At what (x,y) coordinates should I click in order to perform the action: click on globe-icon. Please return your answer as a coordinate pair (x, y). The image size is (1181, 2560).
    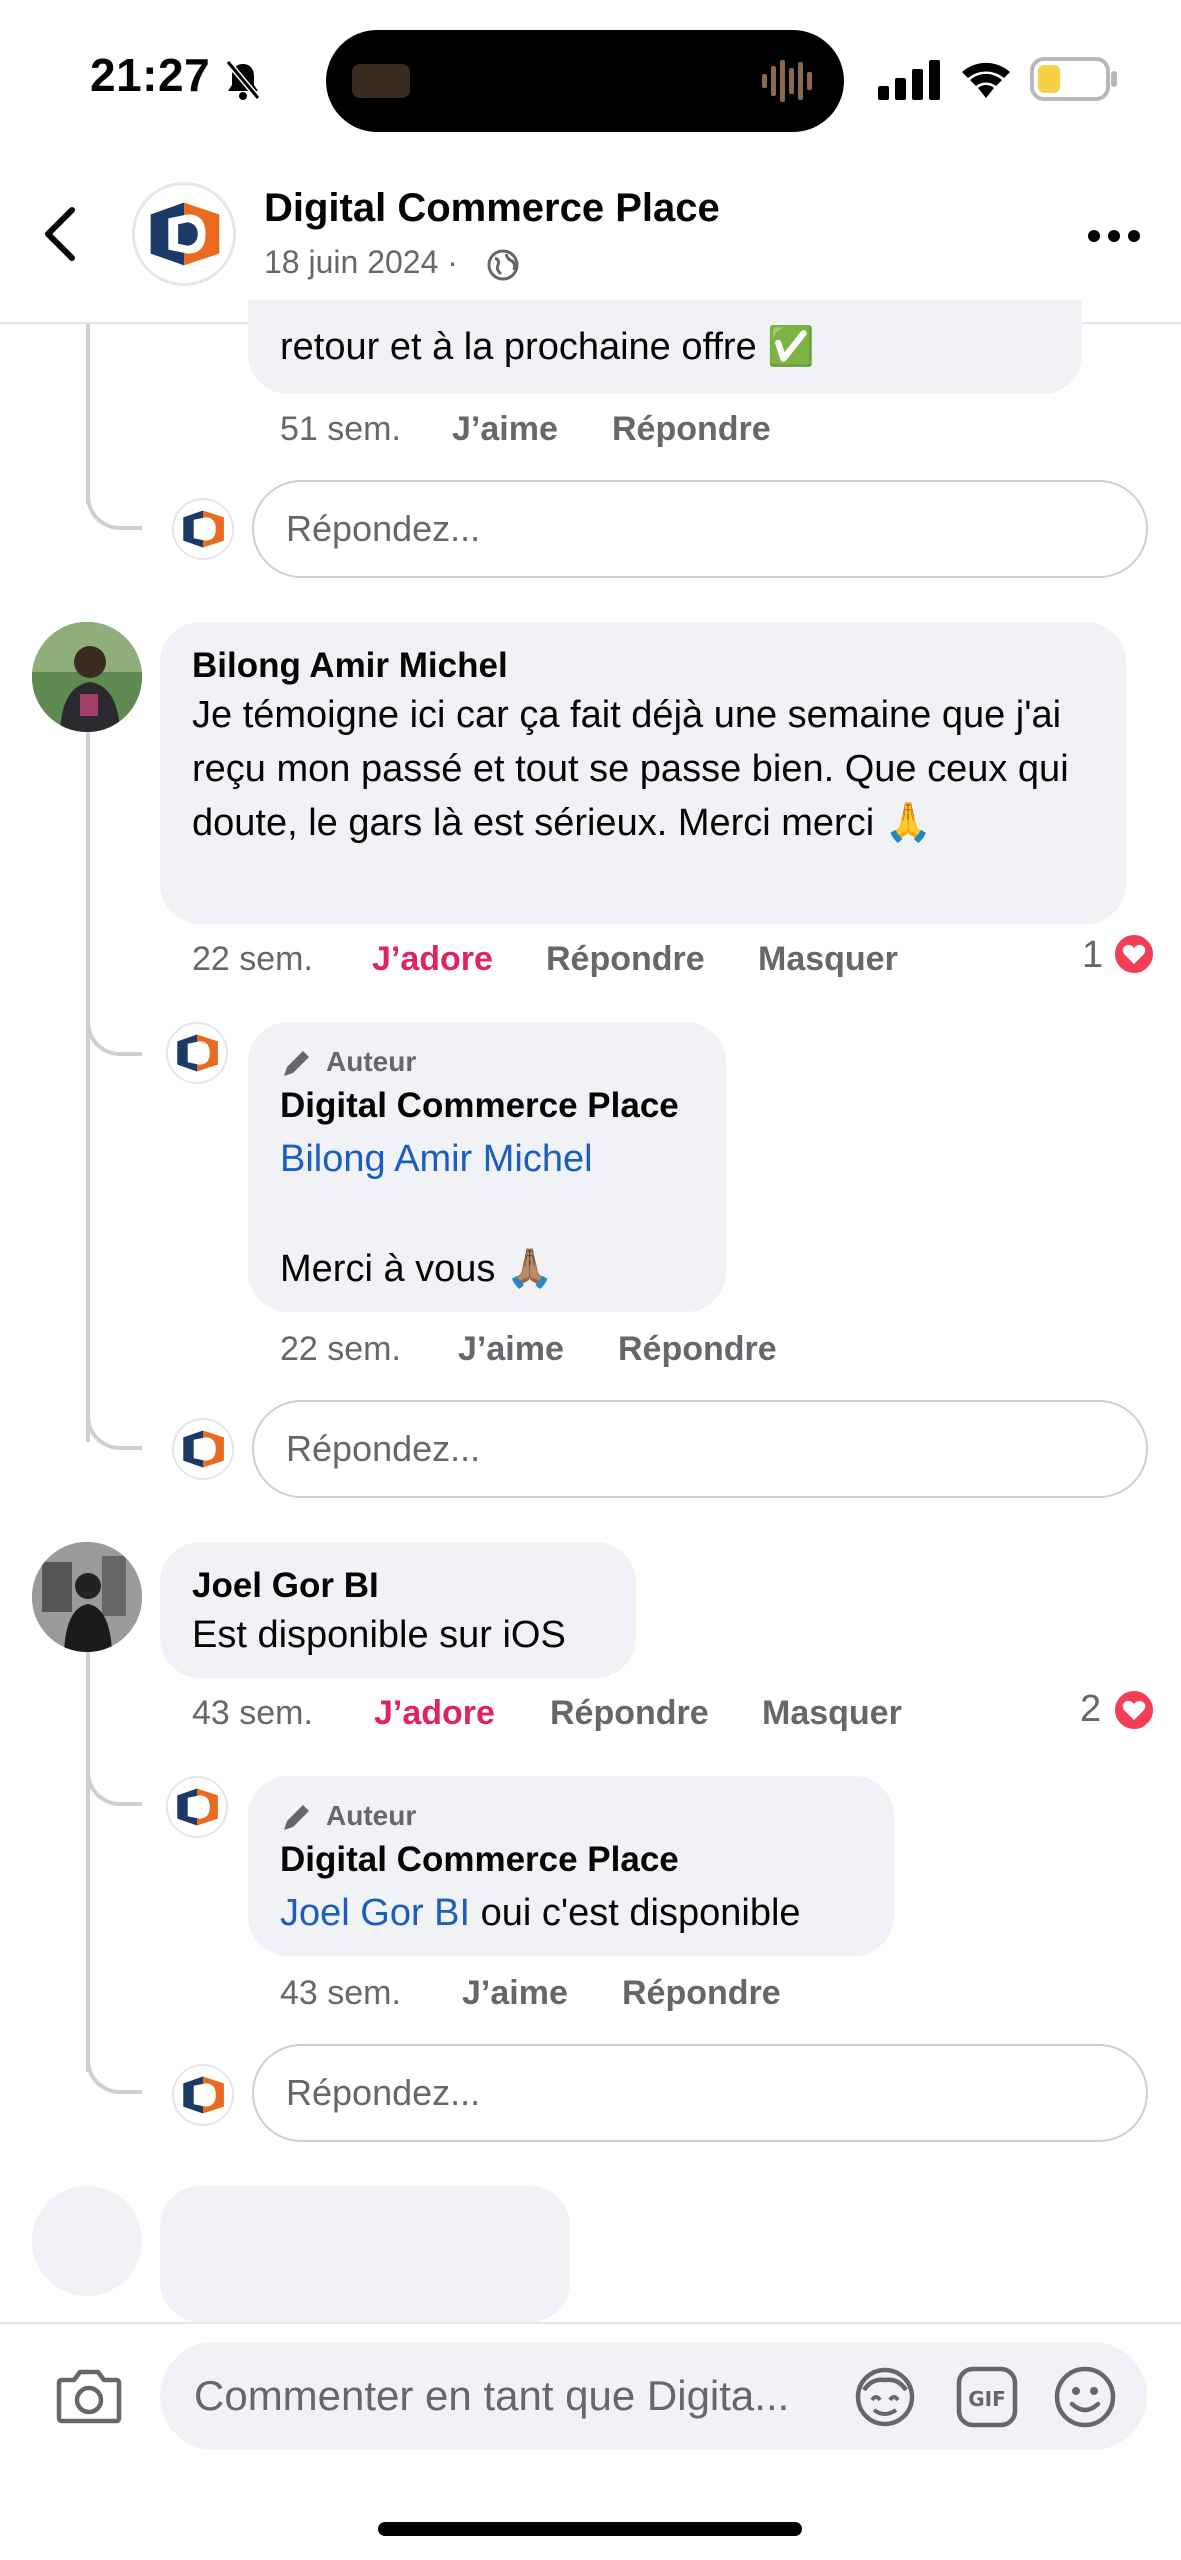
    Looking at the image, I should click on (503, 265).